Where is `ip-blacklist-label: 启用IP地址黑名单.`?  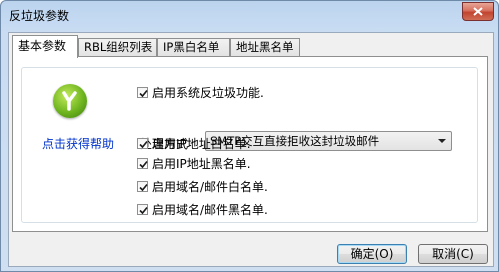 ip-blacklist-label: 启用IP地址黑名单. is located at coordinates (201, 163).